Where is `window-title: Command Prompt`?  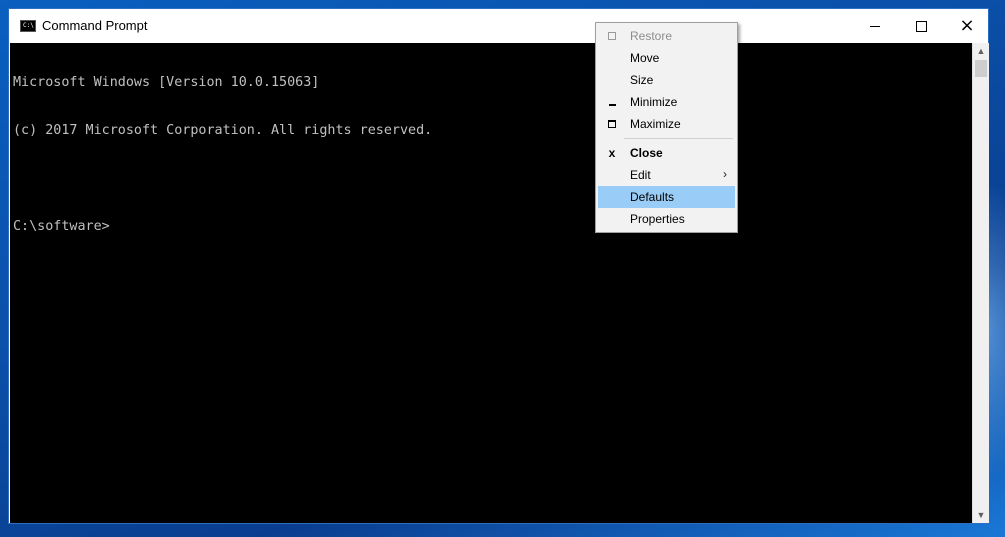
window-title: Command Prompt is located at coordinates (95, 25).